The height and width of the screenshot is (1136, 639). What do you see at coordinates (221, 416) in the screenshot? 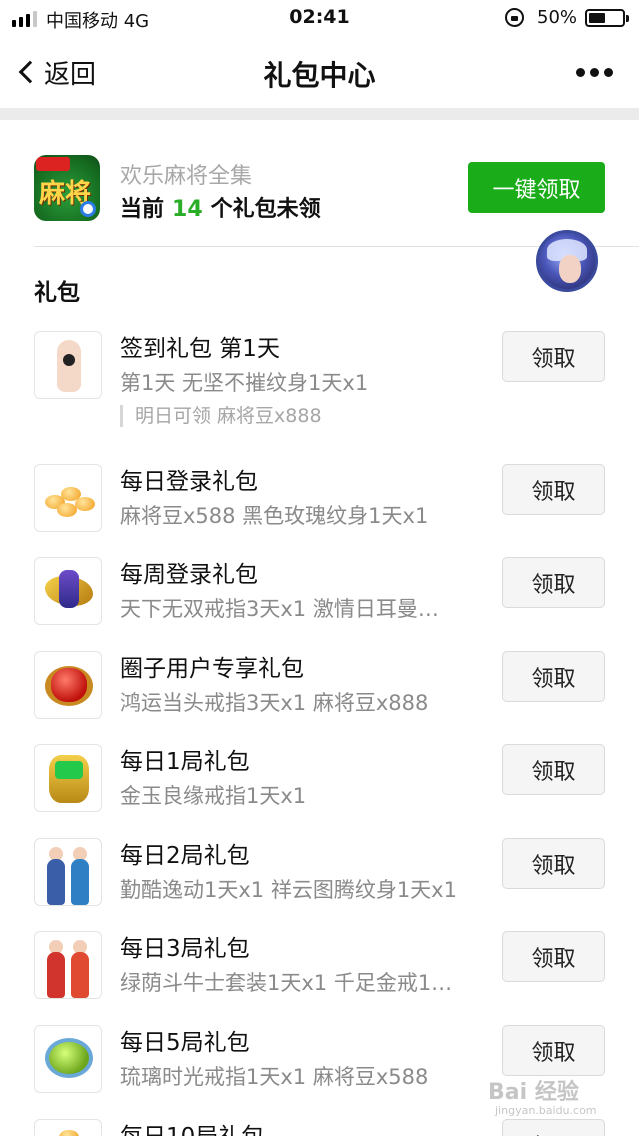
I see `gift-next-reward: 明日可领 麻将豆x888` at bounding box center [221, 416].